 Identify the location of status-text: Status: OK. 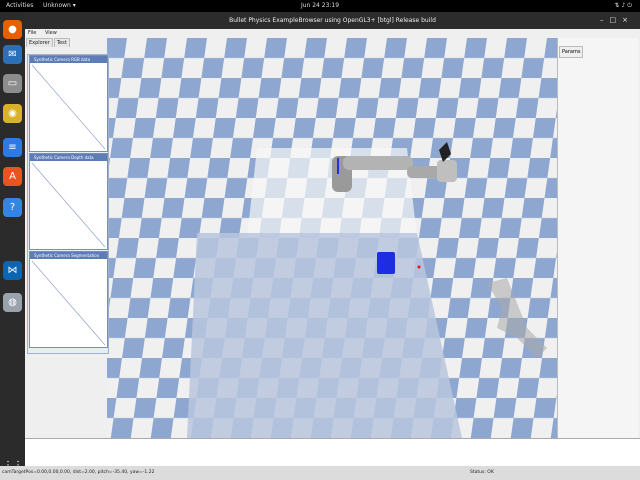
(482, 472).